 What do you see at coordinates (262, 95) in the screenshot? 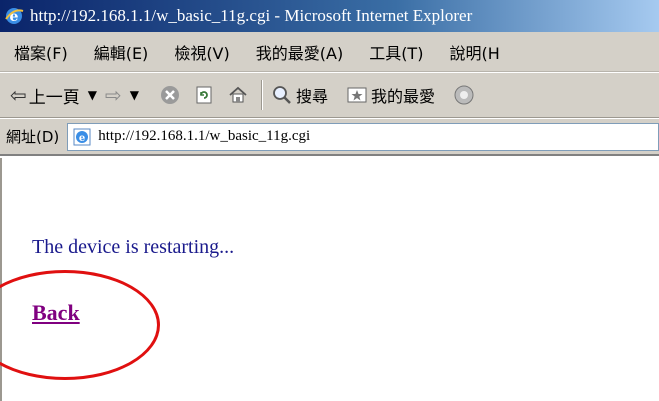
I see `toolbar-separator` at bounding box center [262, 95].